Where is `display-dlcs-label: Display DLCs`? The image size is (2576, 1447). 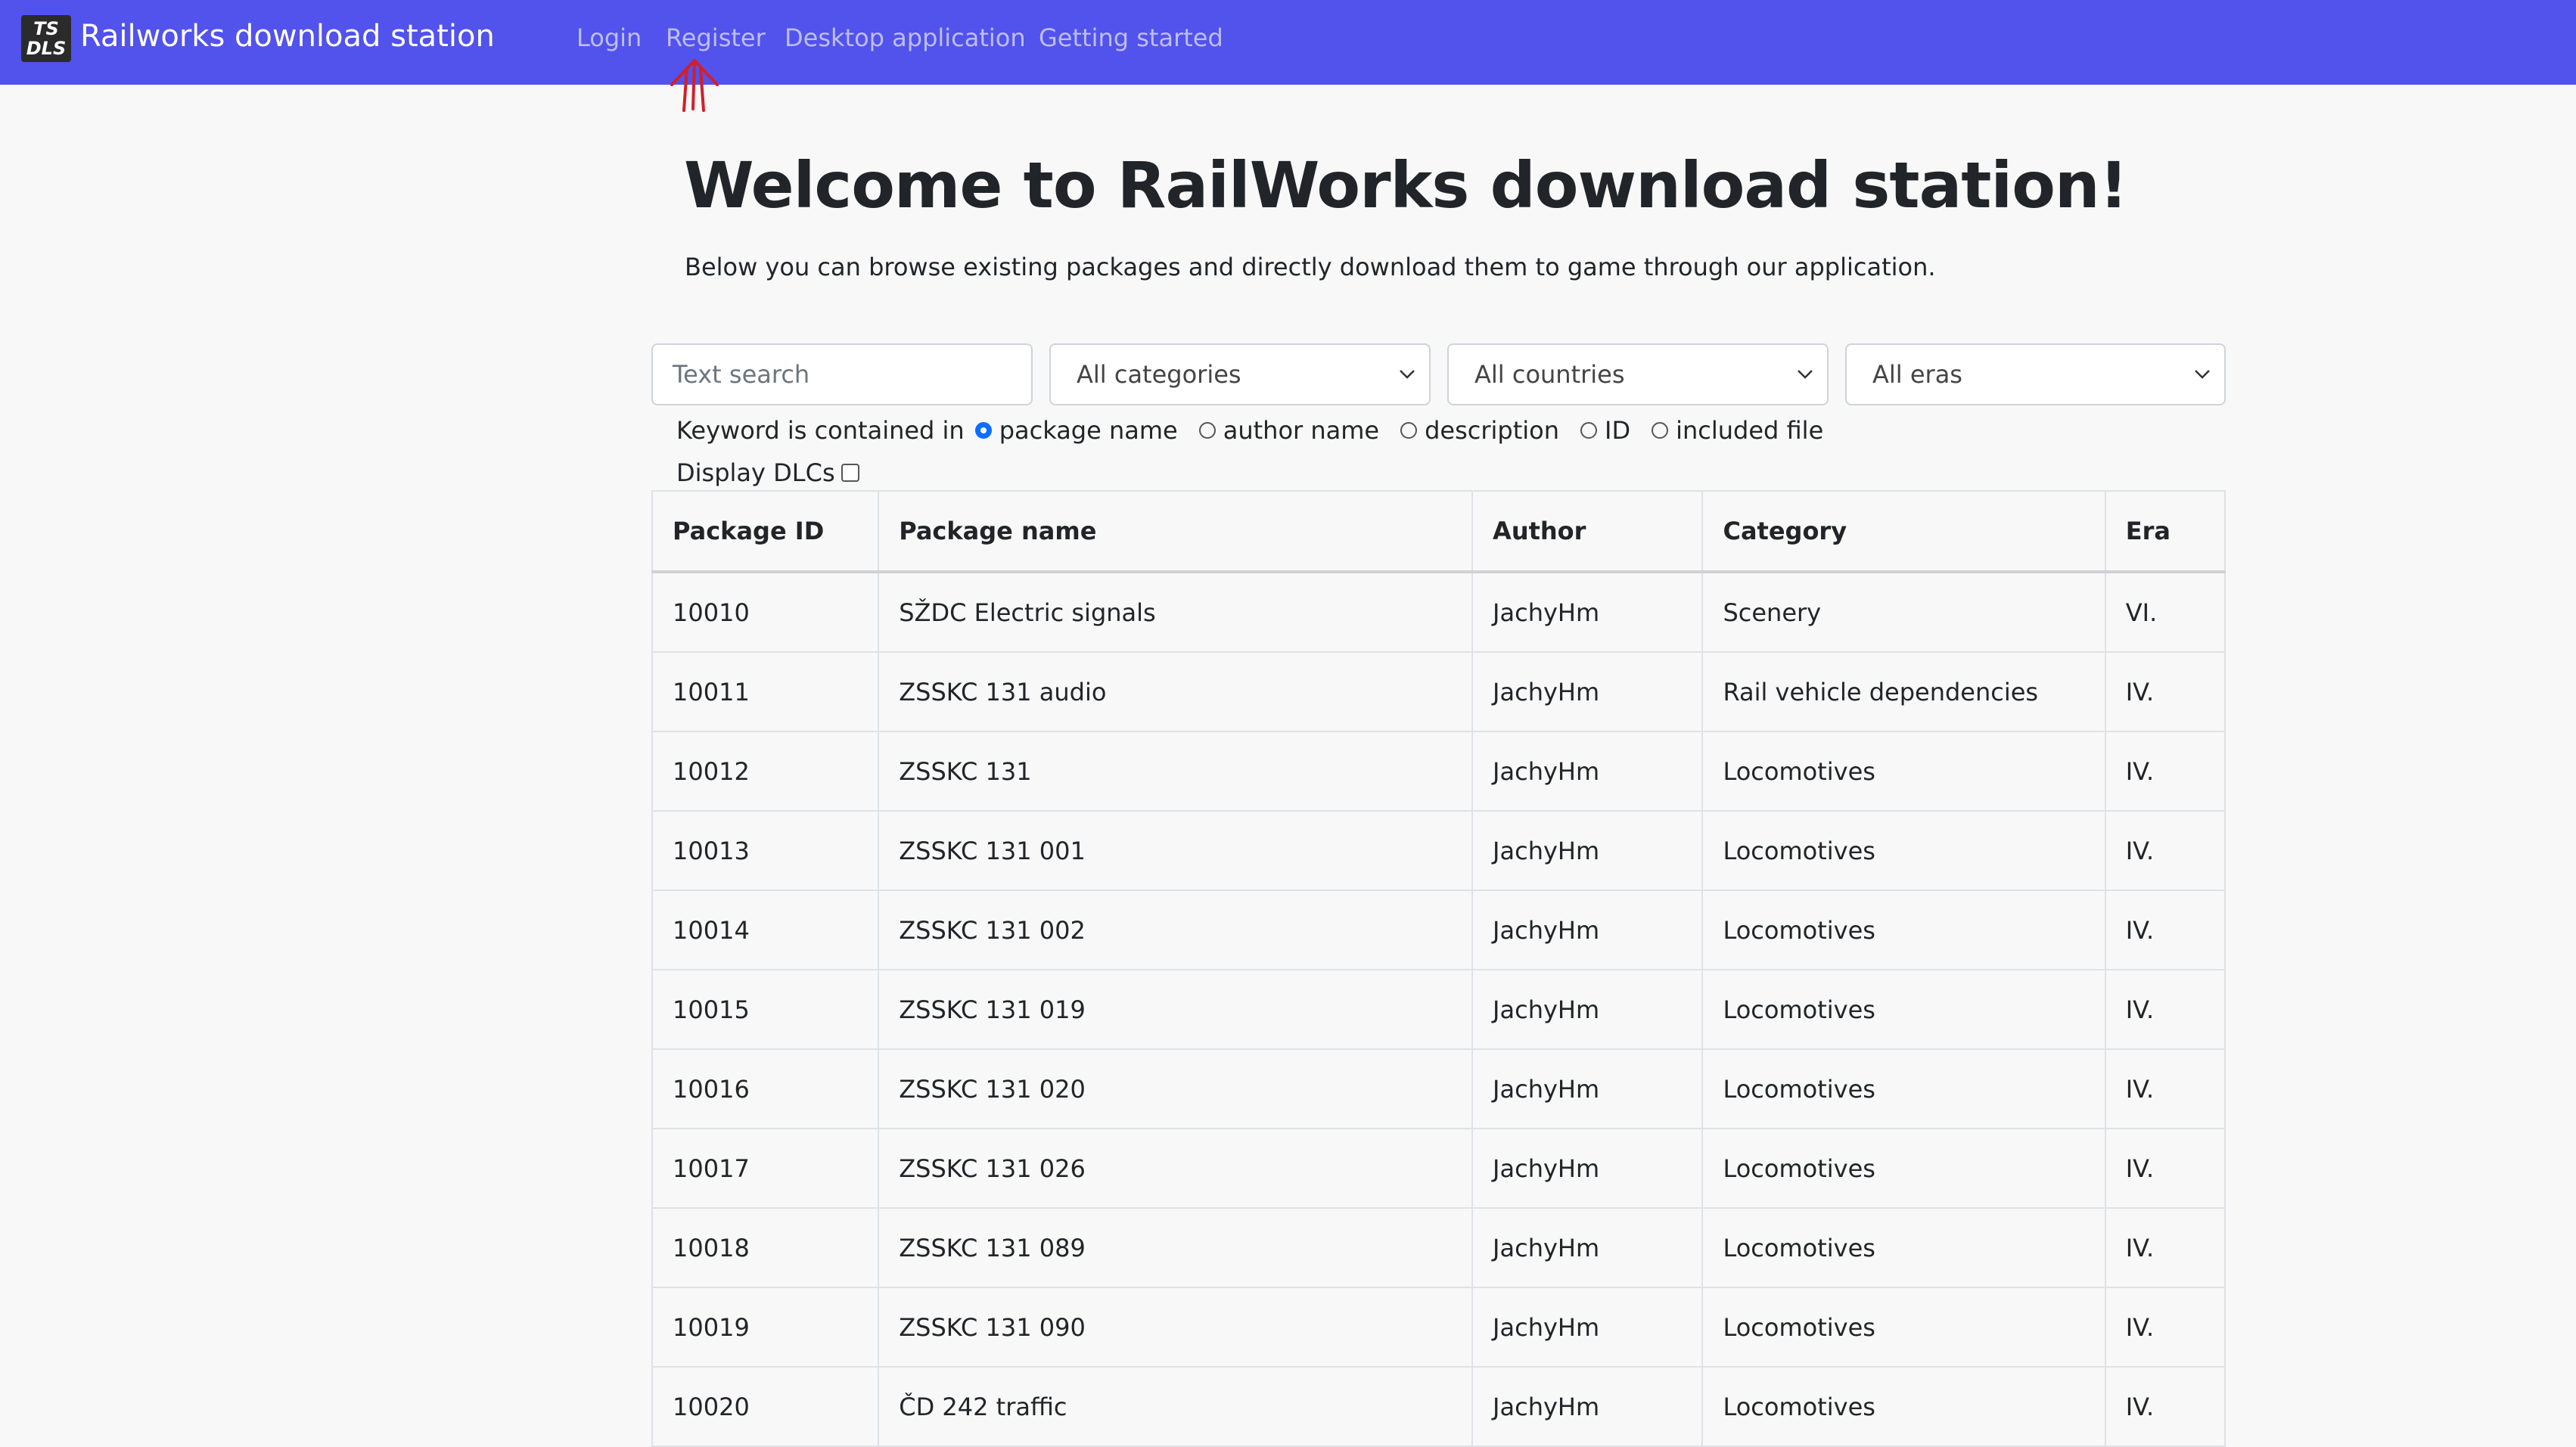 display-dlcs-label: Display DLCs is located at coordinates (755, 473).